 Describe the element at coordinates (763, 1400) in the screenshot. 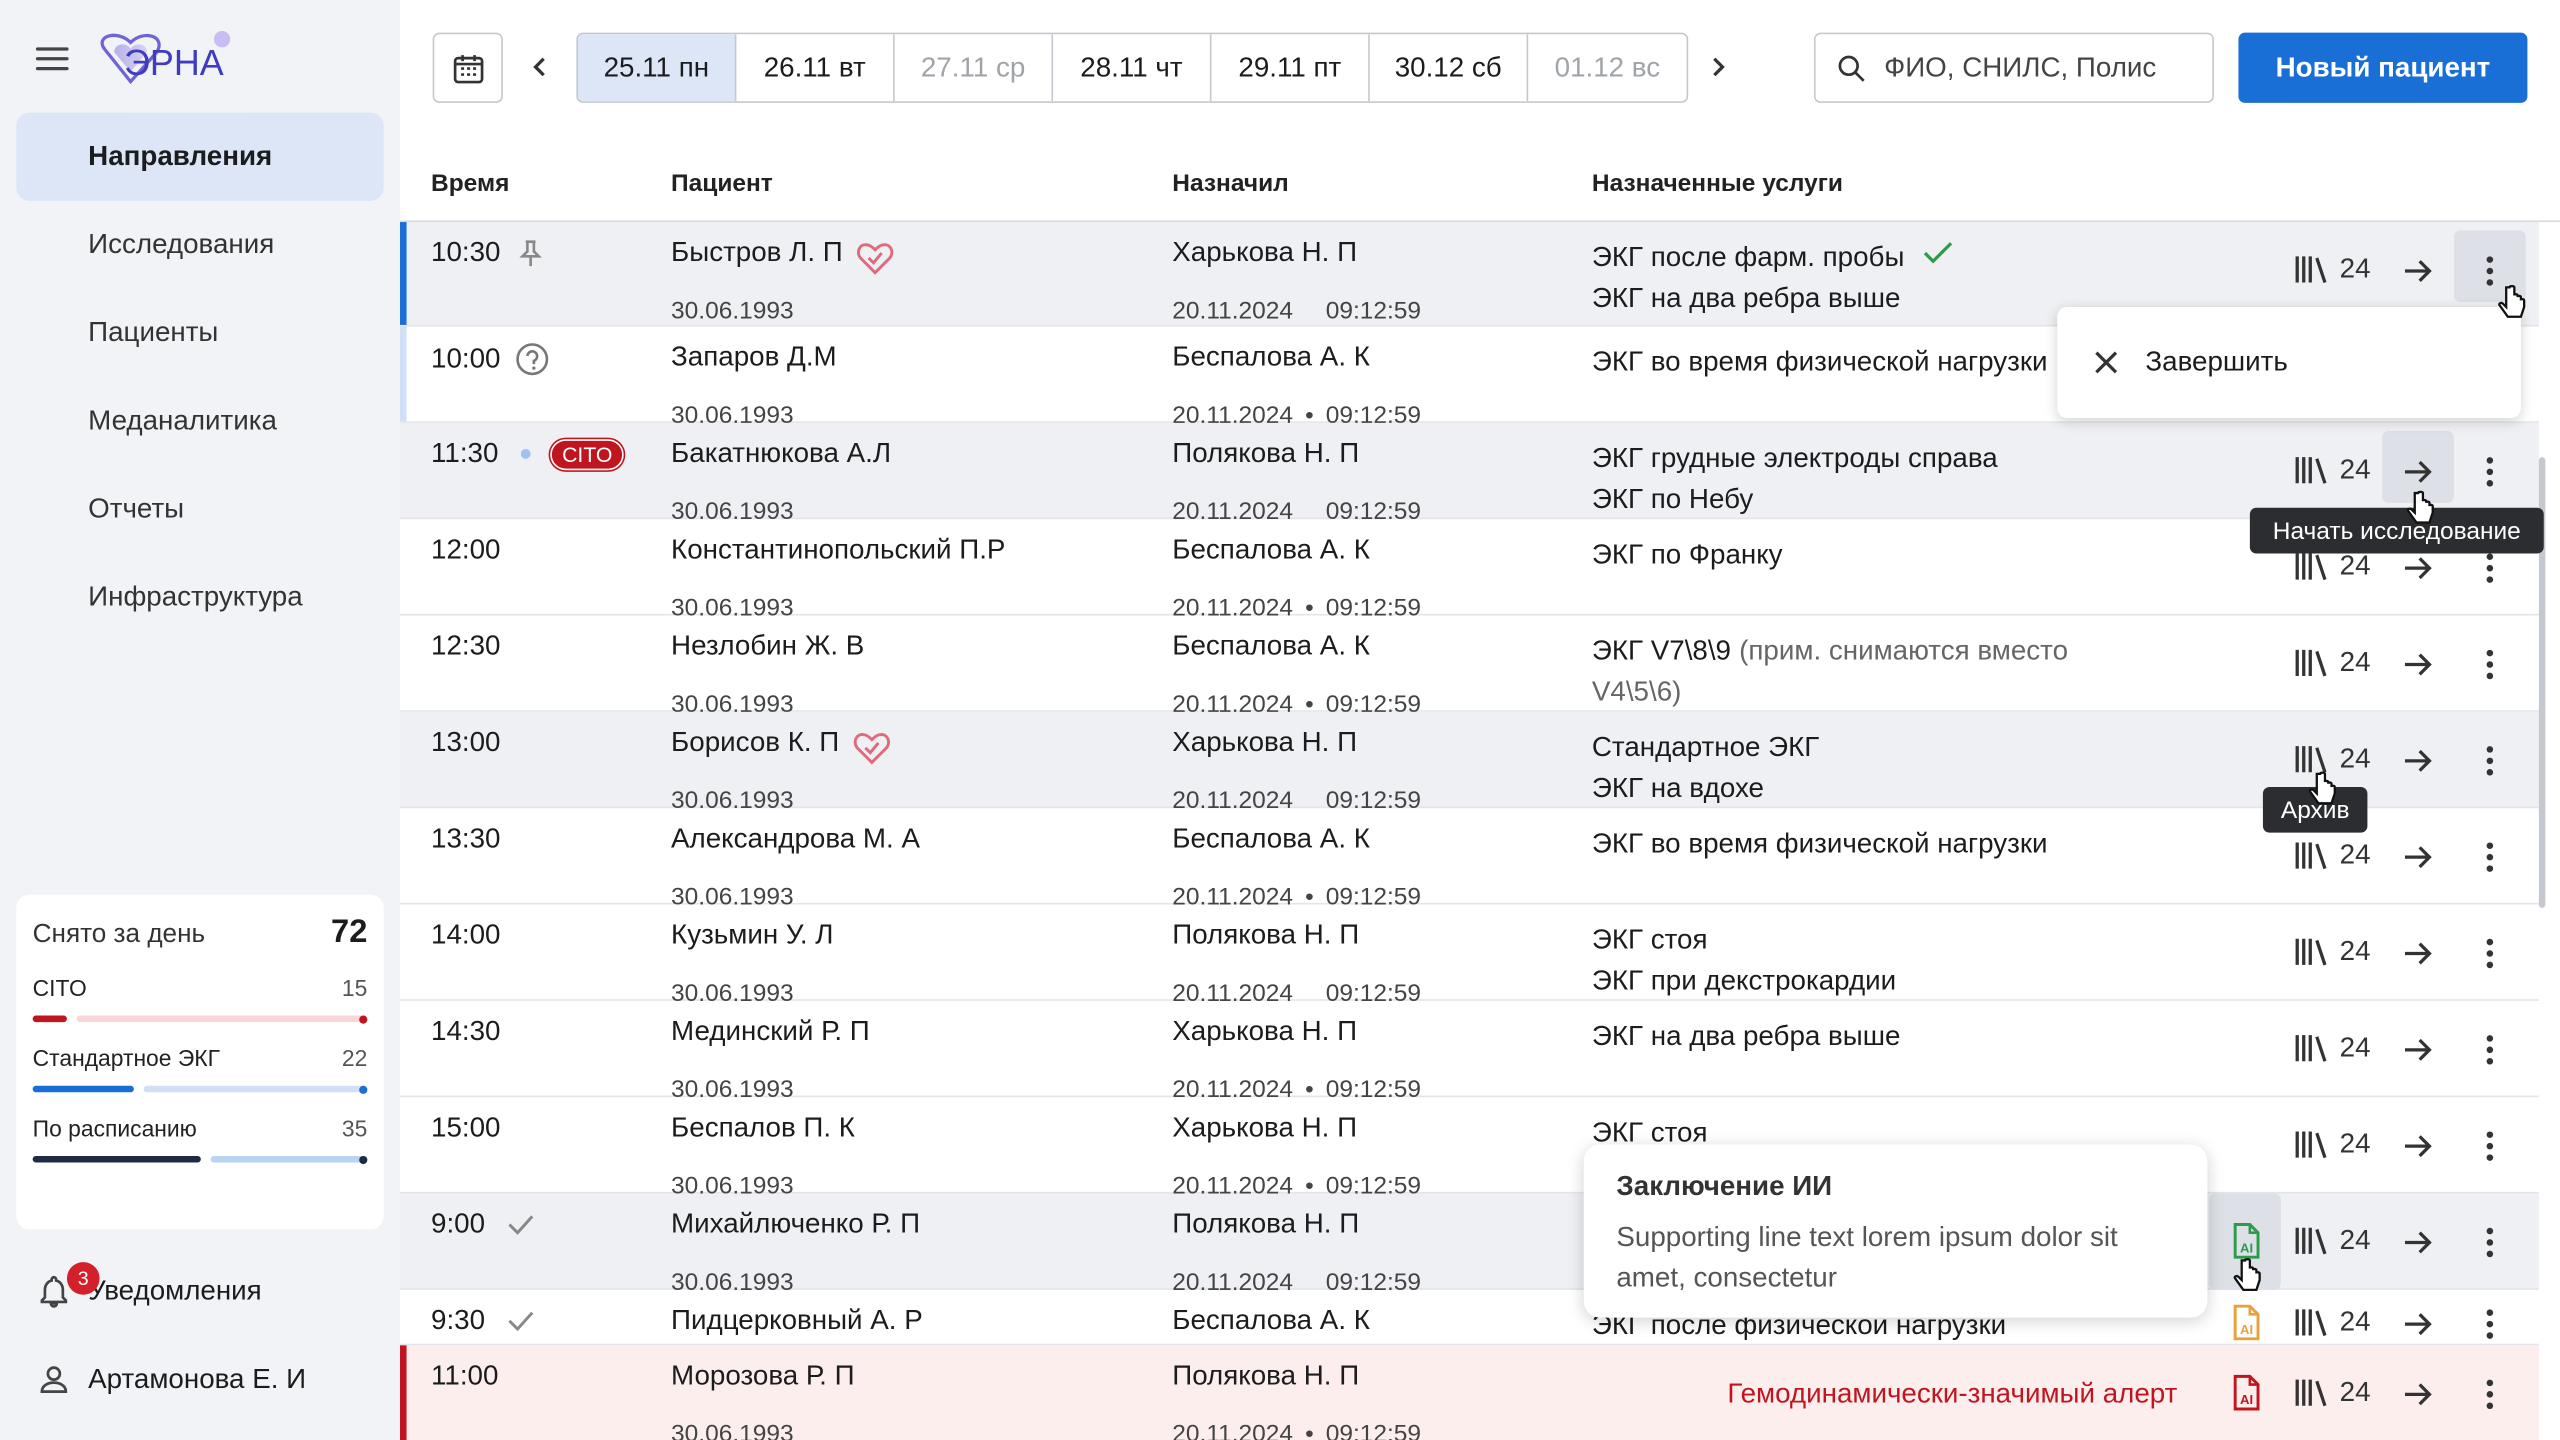

I see `patient-cell: Морозова Р. П 30.06.1993` at that location.